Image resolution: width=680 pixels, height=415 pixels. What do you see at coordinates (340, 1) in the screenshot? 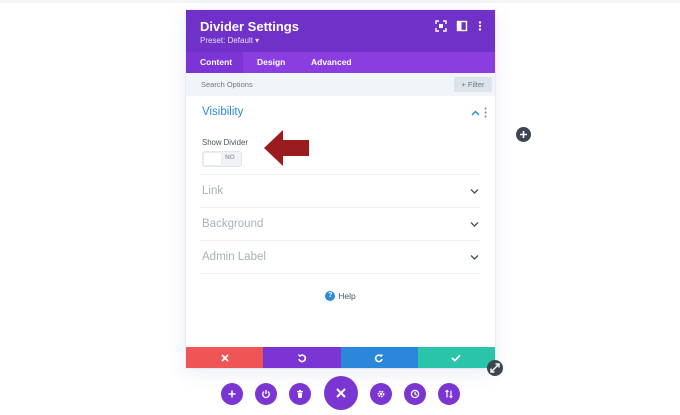
I see `page-top-border` at bounding box center [340, 1].